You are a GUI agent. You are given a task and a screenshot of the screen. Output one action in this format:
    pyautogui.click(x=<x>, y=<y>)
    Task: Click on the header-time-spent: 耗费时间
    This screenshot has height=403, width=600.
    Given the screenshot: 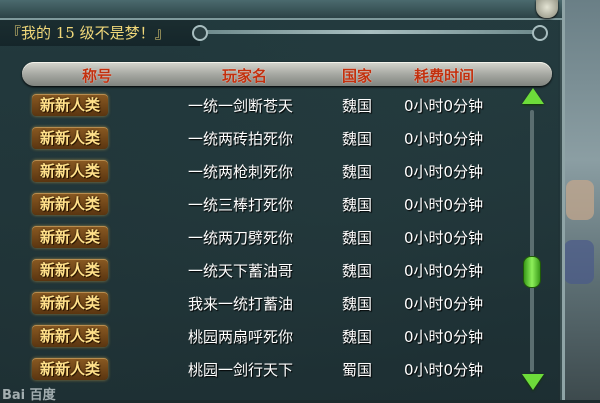 What is the action you would take?
    pyautogui.click(x=444, y=76)
    